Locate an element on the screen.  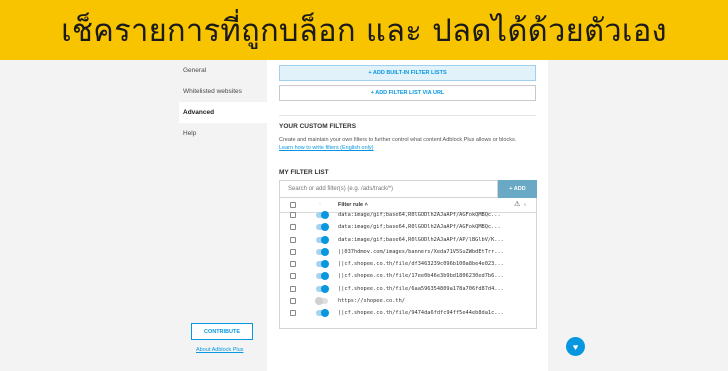
add-filter-button: + ADD is located at coordinates (517, 189).